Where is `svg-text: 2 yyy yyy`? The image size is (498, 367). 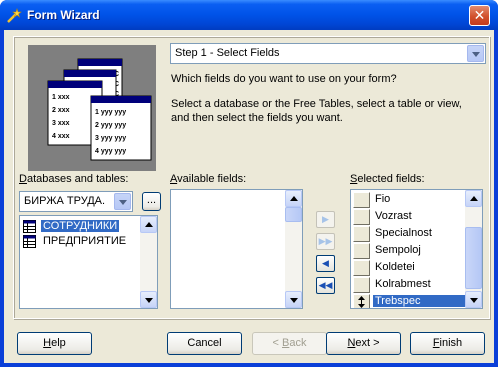 svg-text: 2 yyy yyy is located at coordinates (110, 125).